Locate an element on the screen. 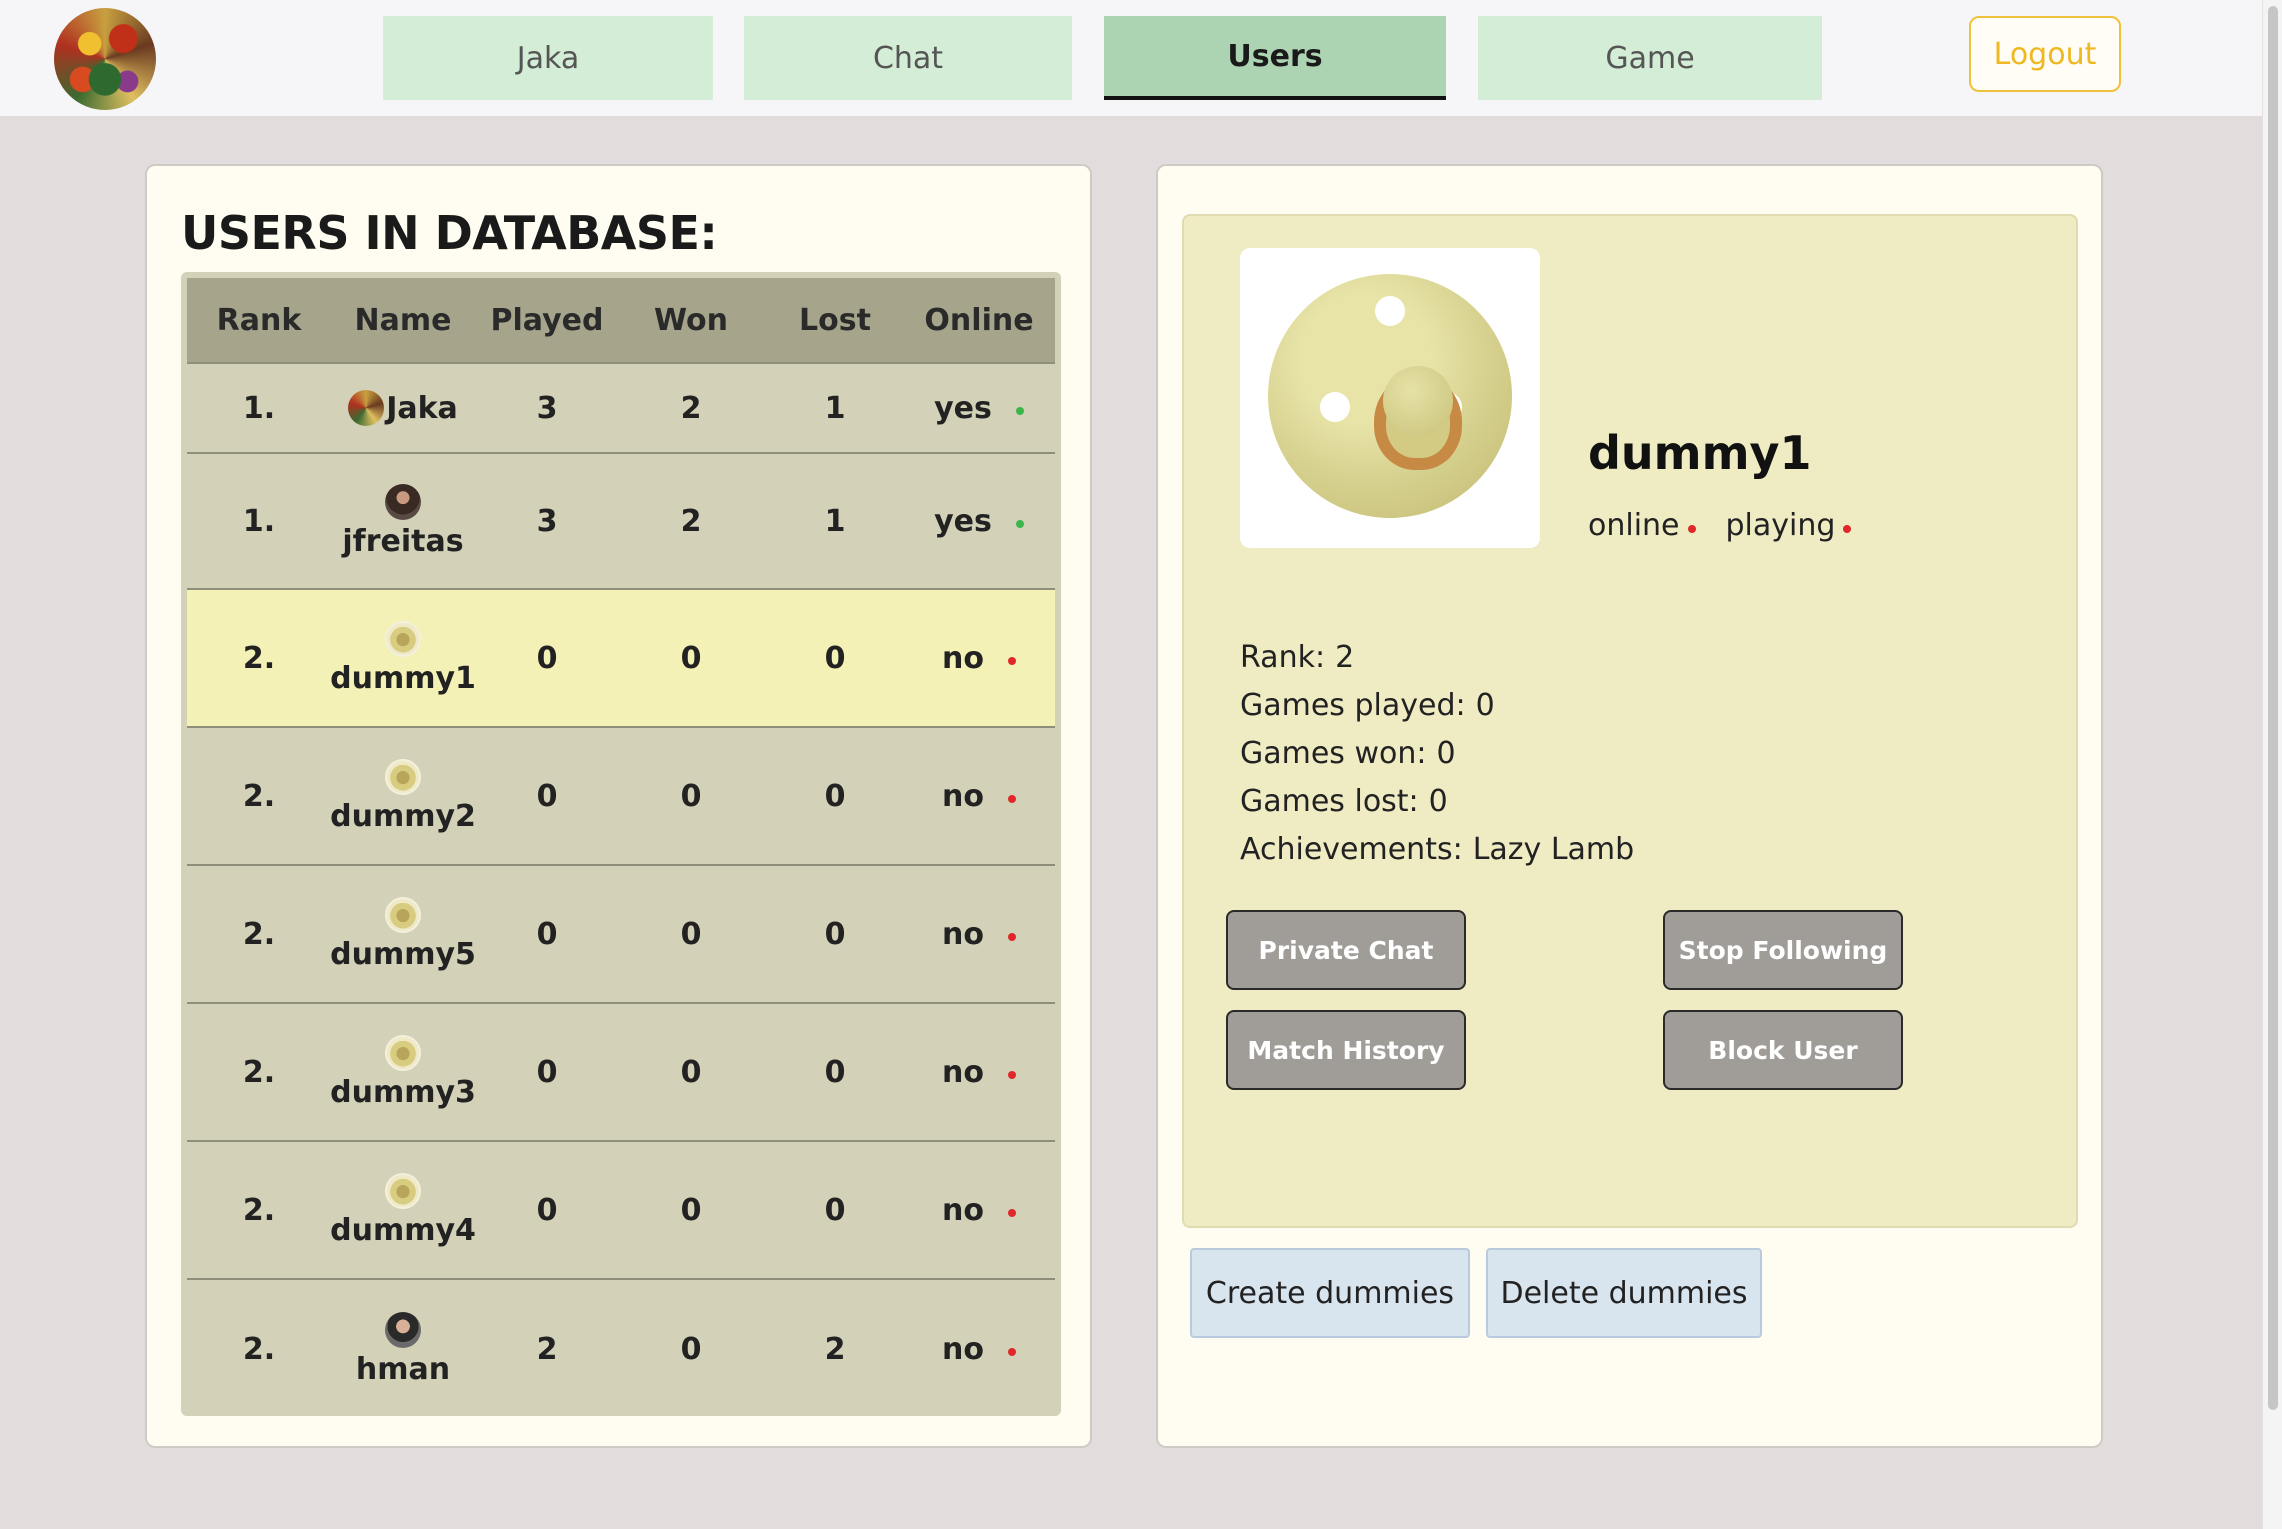  username-label: Jaka is located at coordinates (422, 408).